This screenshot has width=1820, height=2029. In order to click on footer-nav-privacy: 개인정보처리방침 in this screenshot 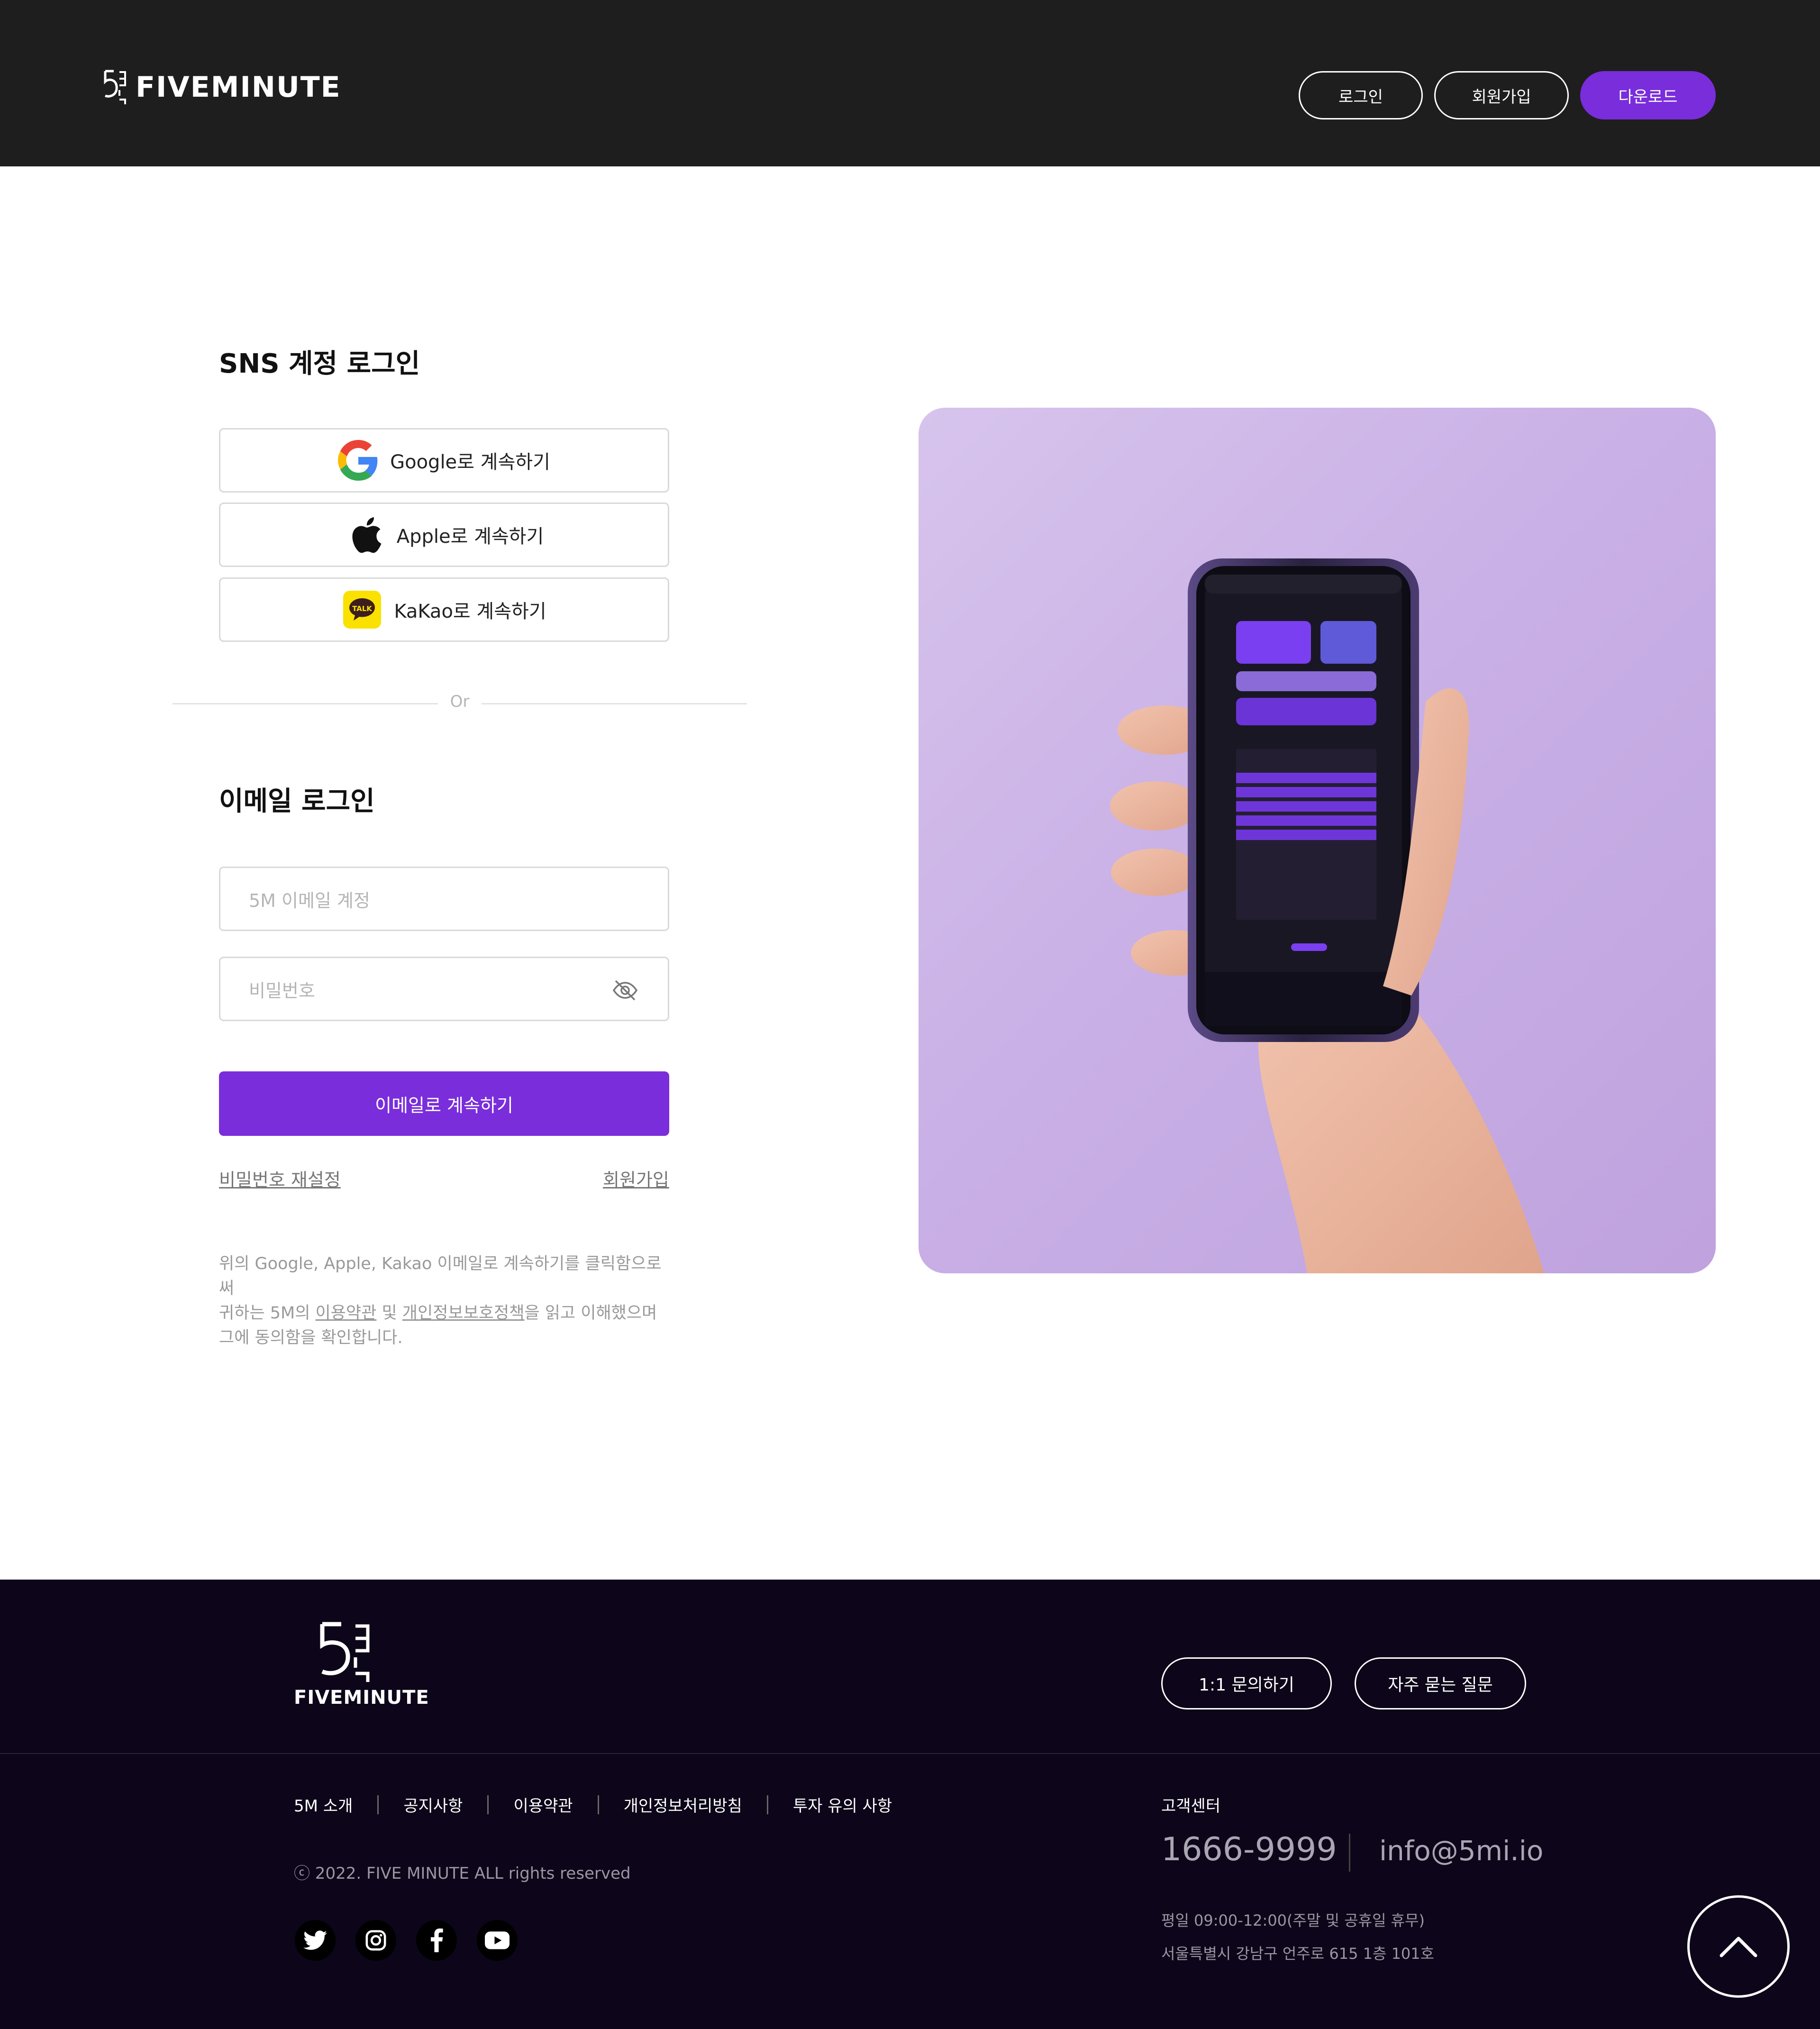, I will do `click(683, 1804)`.